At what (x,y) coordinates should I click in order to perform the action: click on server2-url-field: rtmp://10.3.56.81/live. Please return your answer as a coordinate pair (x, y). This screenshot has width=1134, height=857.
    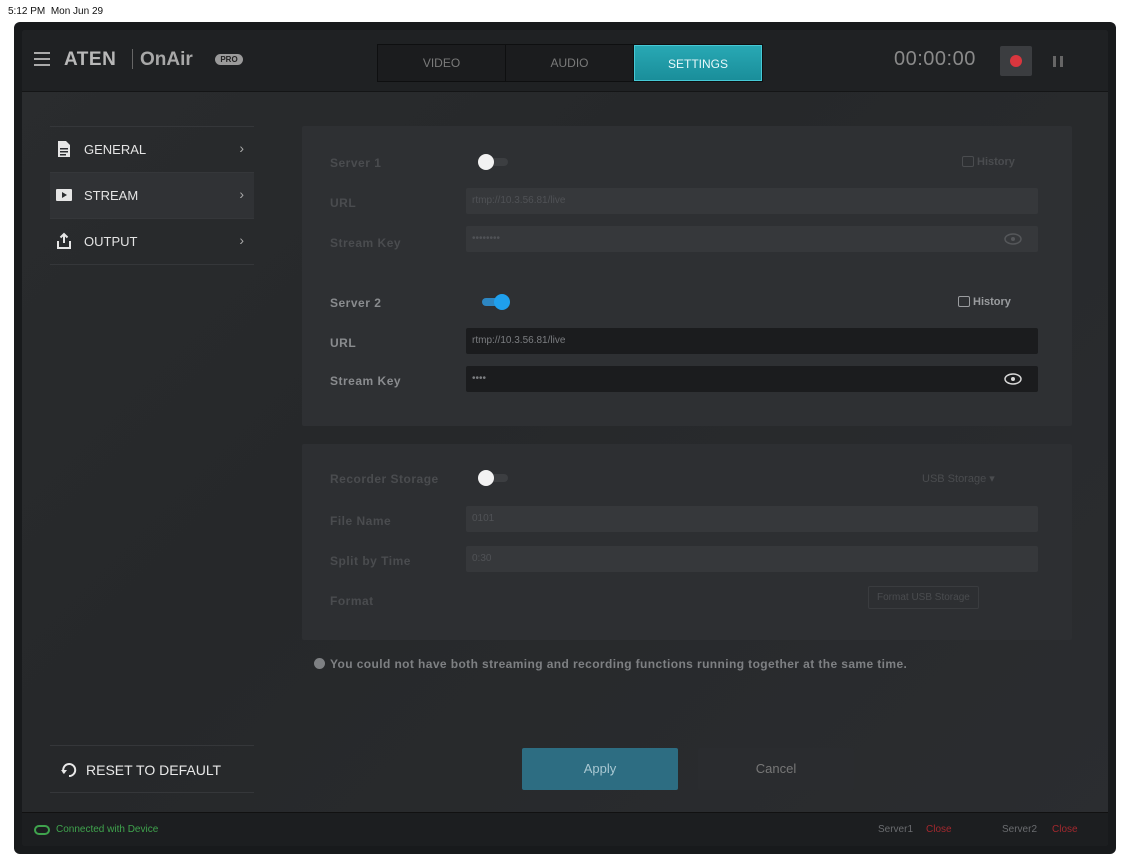
    Looking at the image, I should click on (752, 341).